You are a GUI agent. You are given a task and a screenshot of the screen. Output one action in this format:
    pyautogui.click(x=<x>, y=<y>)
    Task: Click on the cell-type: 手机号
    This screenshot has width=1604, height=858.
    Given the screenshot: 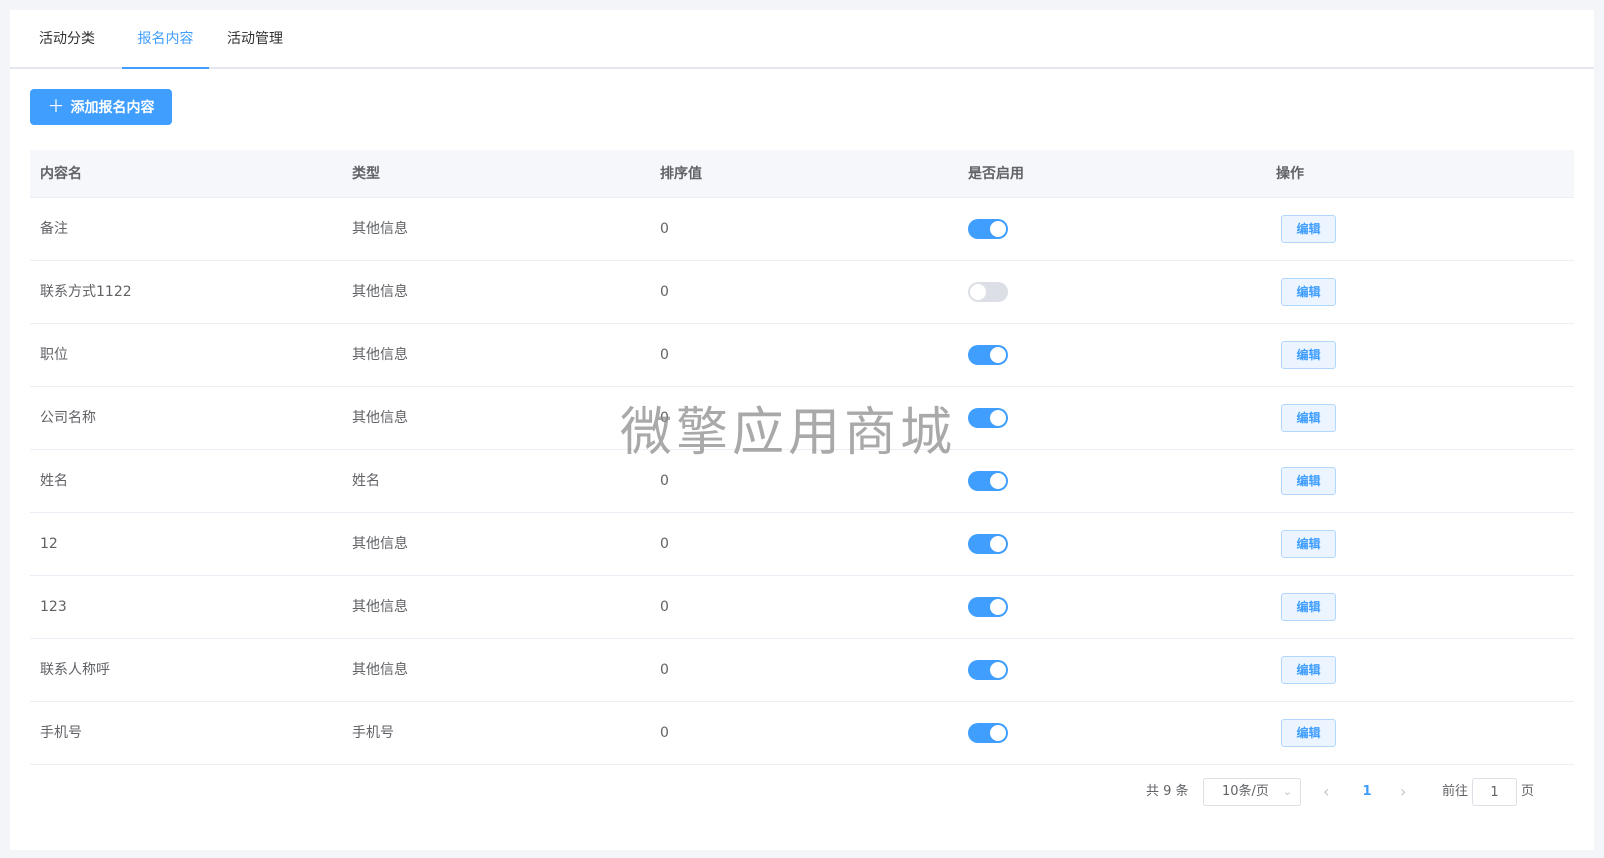 What is the action you would take?
    pyautogui.click(x=373, y=733)
    